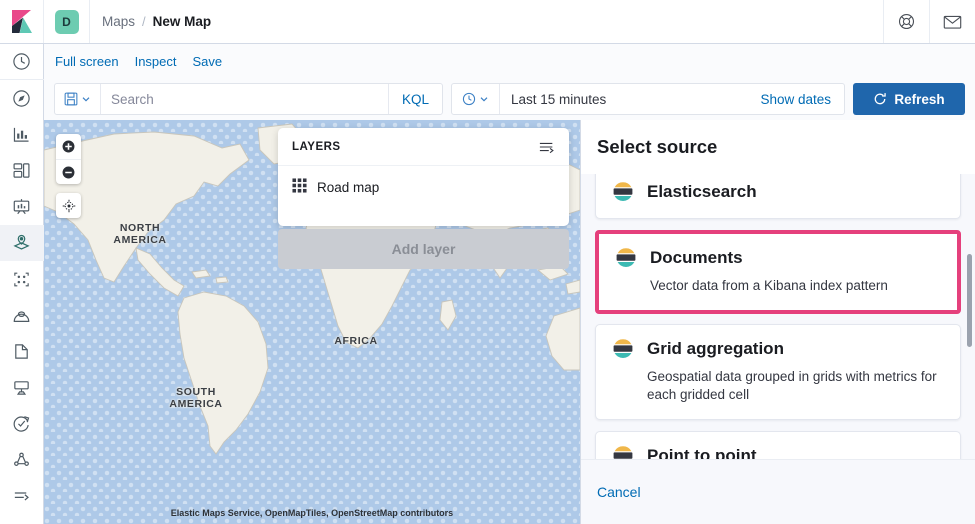 The image size is (975, 524). What do you see at coordinates (22, 351) in the screenshot?
I see `sidebar-item-logs` at bounding box center [22, 351].